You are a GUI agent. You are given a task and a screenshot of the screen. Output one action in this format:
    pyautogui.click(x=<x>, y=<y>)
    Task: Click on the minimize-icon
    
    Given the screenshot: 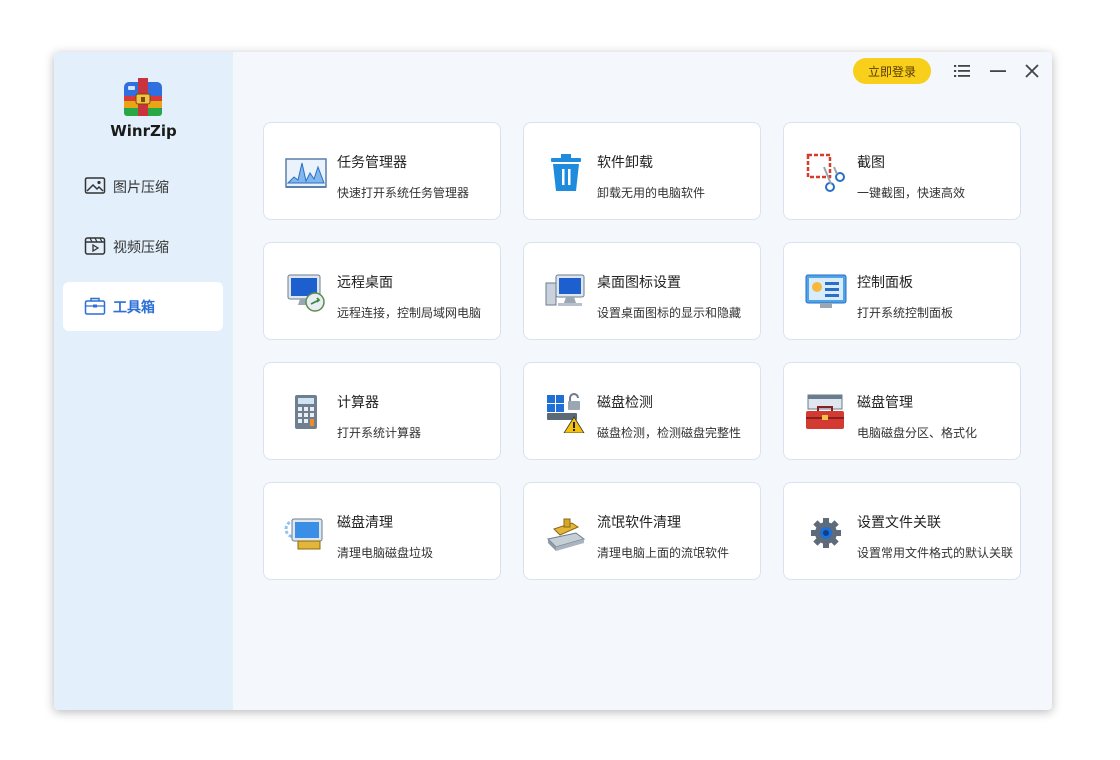 What is the action you would take?
    pyautogui.click(x=998, y=71)
    